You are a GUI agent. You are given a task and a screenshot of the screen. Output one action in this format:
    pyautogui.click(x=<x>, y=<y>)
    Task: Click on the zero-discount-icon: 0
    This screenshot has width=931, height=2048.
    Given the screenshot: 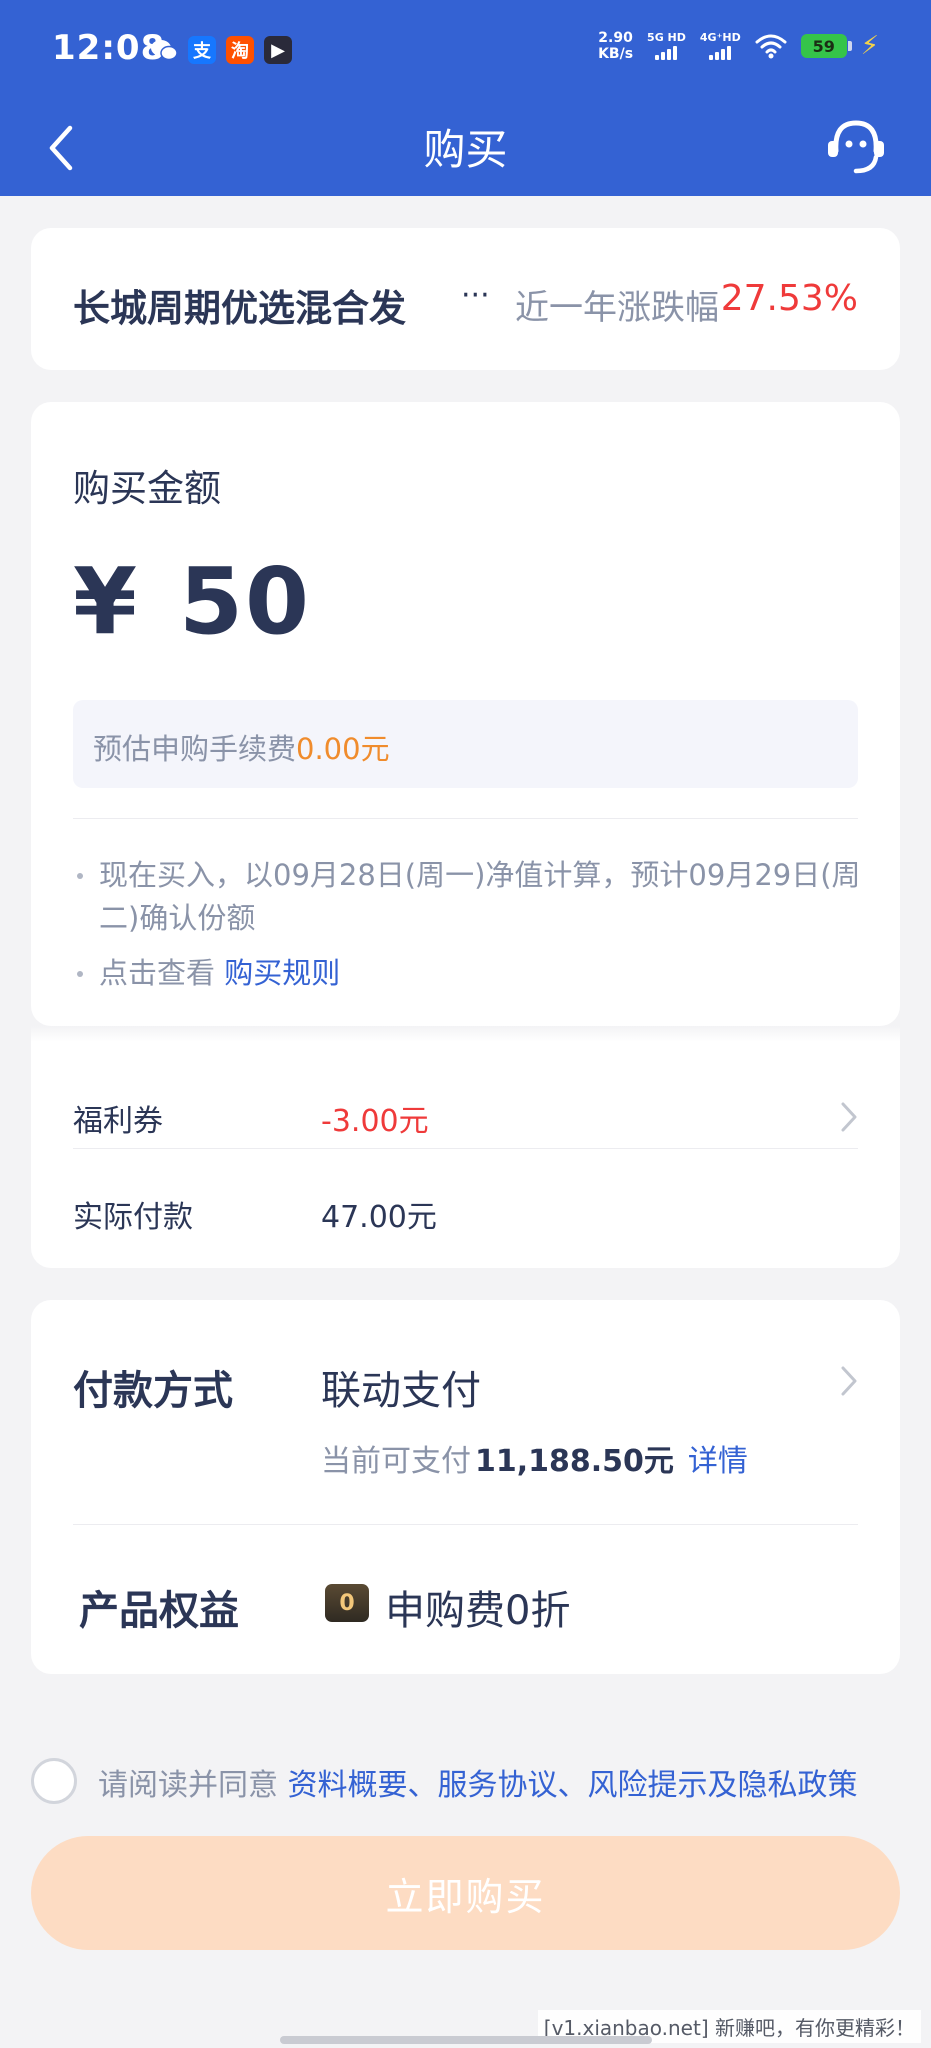 What is the action you would take?
    pyautogui.click(x=347, y=1603)
    